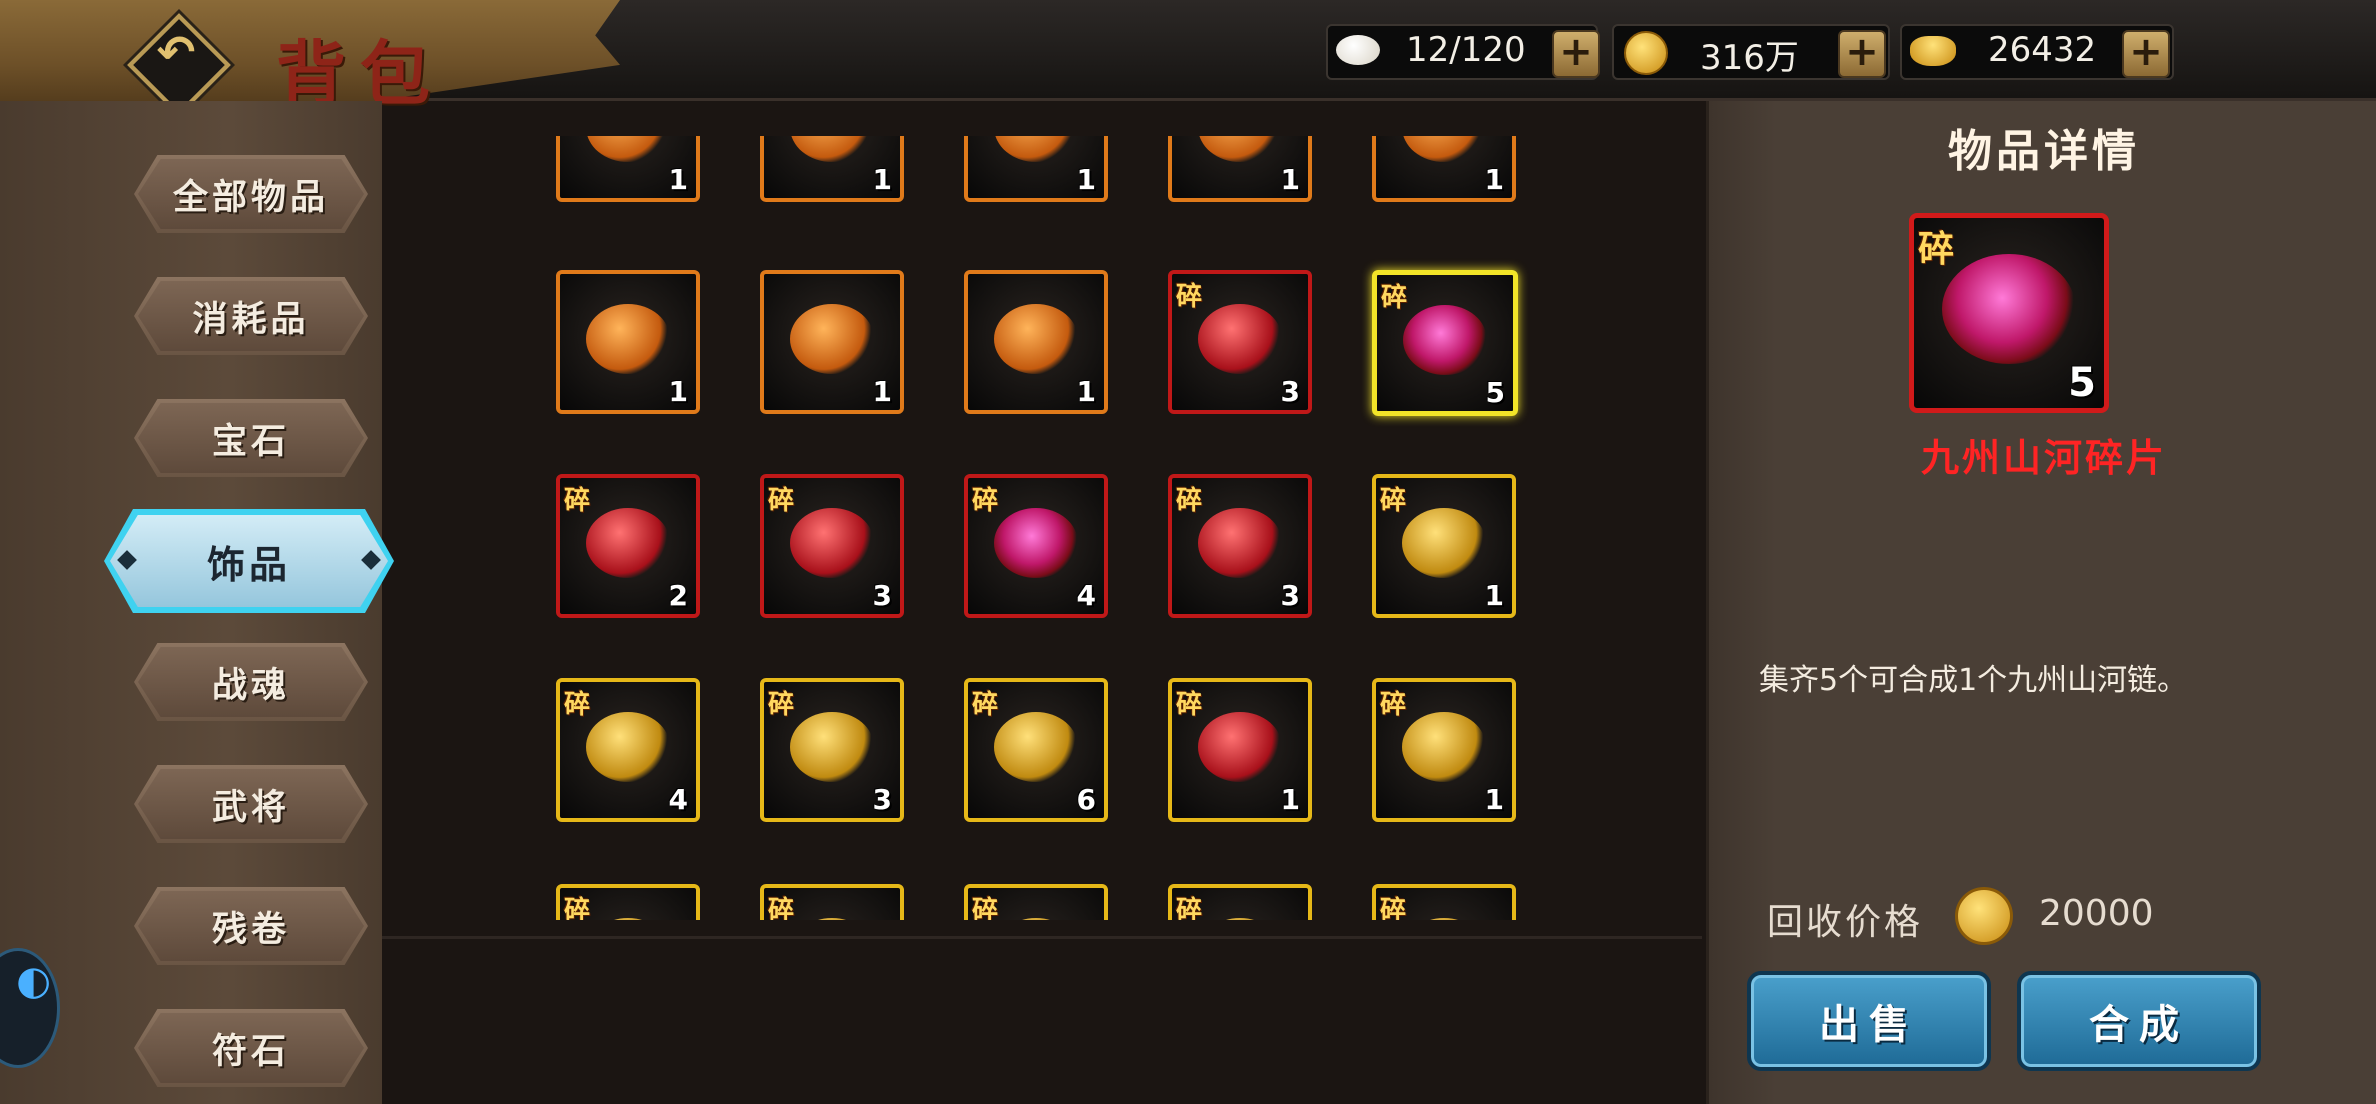 The image size is (2376, 1104). Describe the element at coordinates (250, 807) in the screenshot. I see `tab-label: 武将` at that location.